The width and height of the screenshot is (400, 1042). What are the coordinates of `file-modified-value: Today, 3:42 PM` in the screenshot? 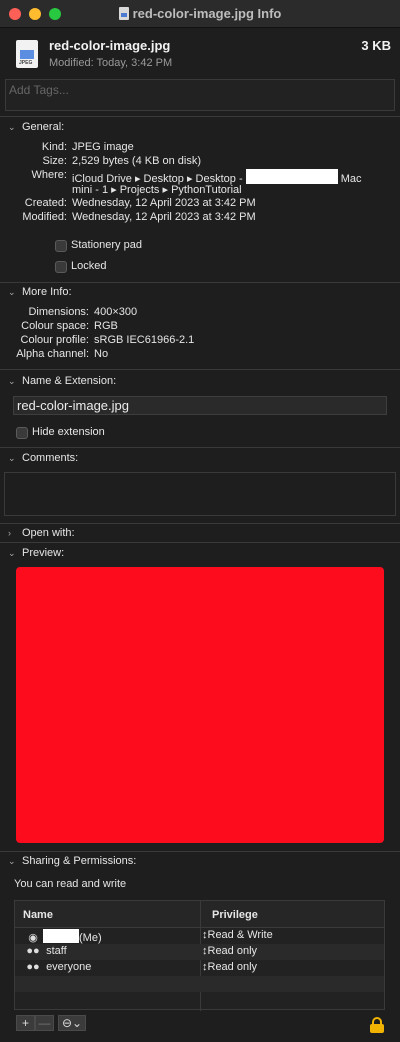 It's located at (134, 63).